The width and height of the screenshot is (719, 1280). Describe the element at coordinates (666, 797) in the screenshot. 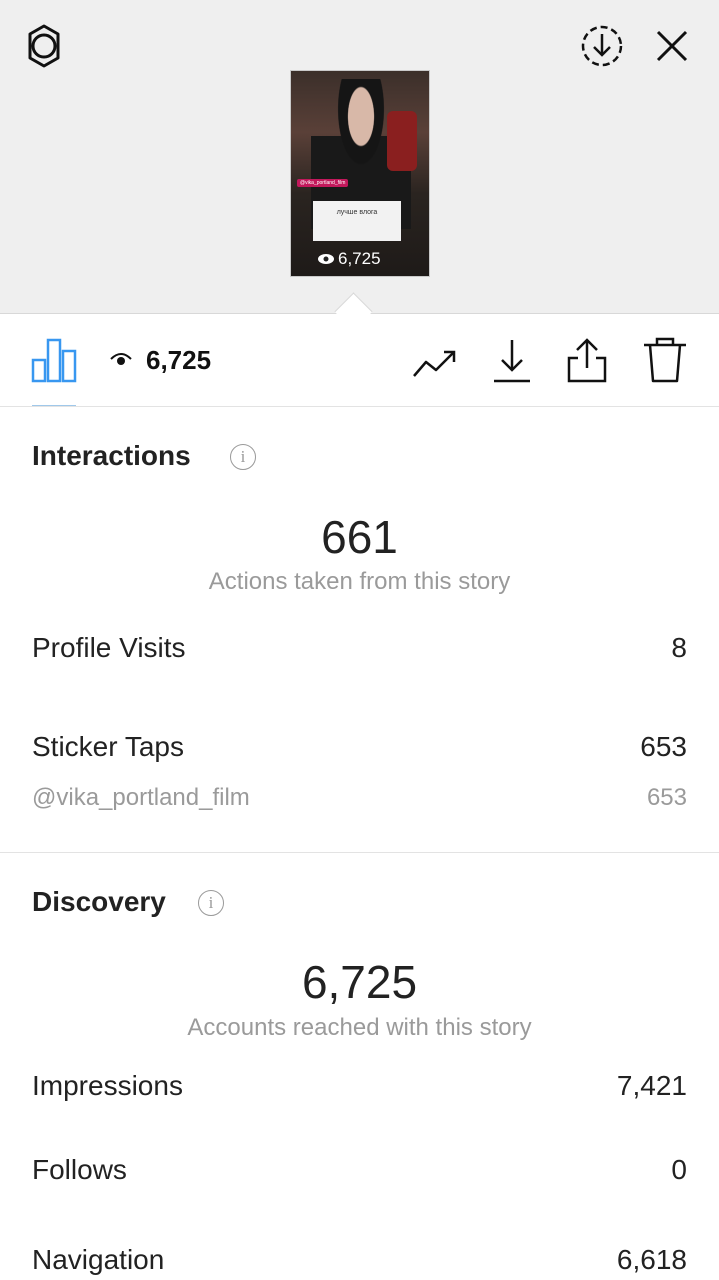

I see `sticker-mention-value: 653` at that location.